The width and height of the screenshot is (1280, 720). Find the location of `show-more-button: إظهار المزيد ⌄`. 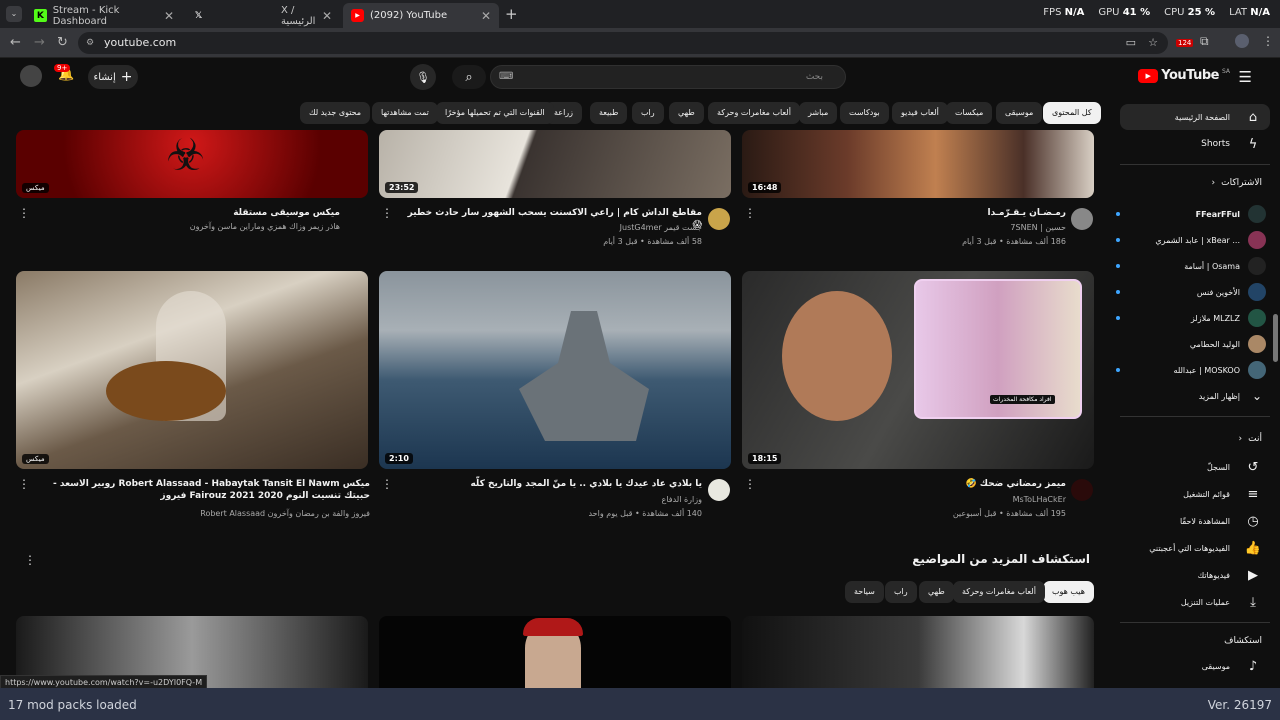

show-more-button: إظهار المزيد ⌄ is located at coordinates (1193, 396).